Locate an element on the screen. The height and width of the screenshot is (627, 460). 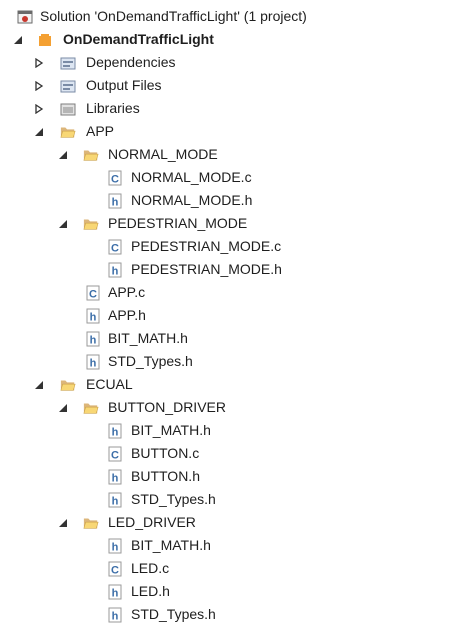
folder-app-label: APP is located at coordinates (100, 131).